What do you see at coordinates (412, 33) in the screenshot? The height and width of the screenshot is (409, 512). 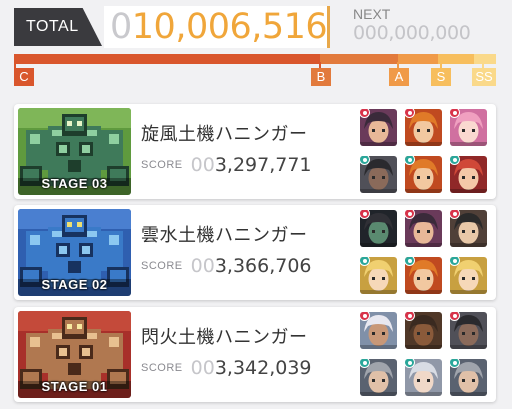 I see `next-value: 000,000,000` at bounding box center [412, 33].